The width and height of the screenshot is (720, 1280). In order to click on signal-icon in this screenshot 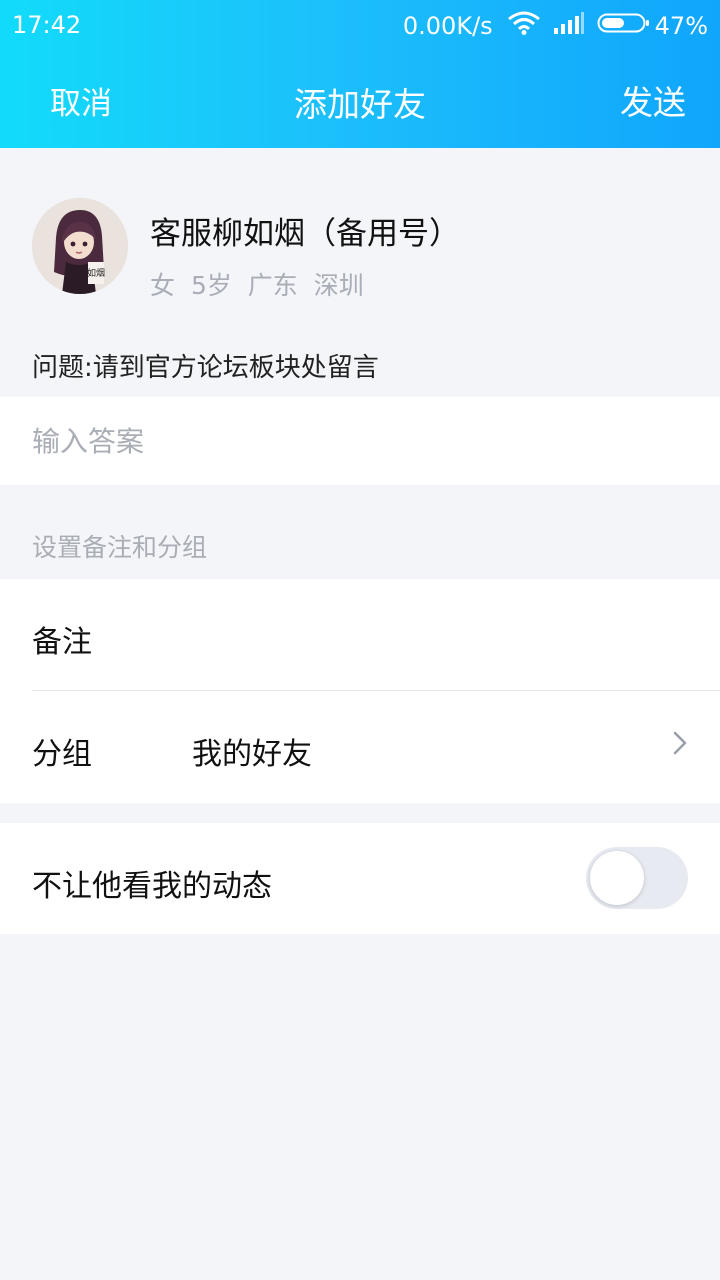, I will do `click(569, 26)`.